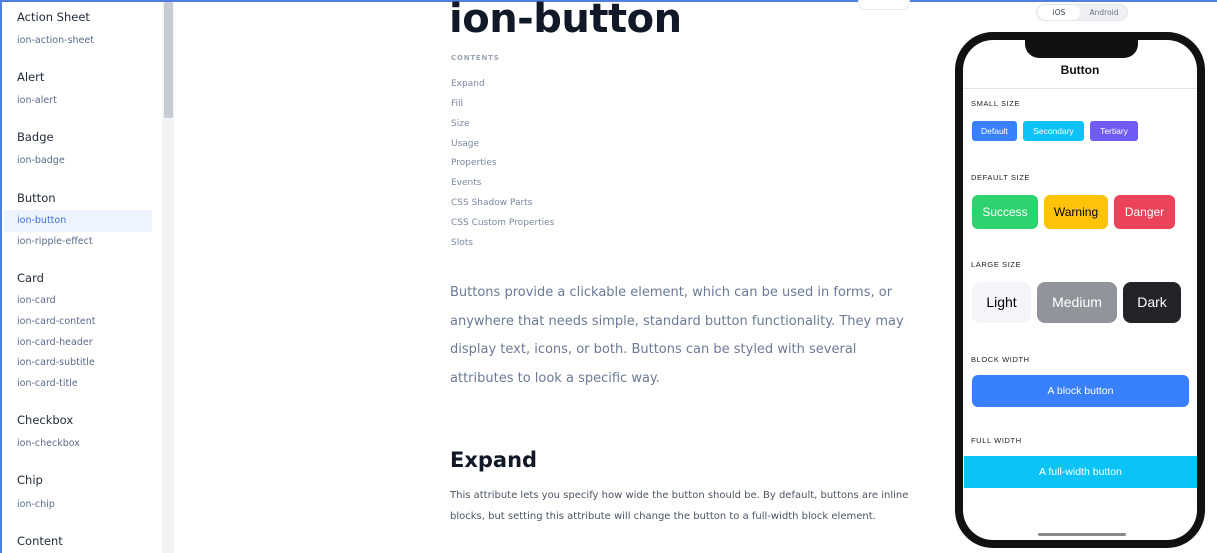  Describe the element at coordinates (1144, 212) in the screenshot. I see `danger-button: Danger` at that location.